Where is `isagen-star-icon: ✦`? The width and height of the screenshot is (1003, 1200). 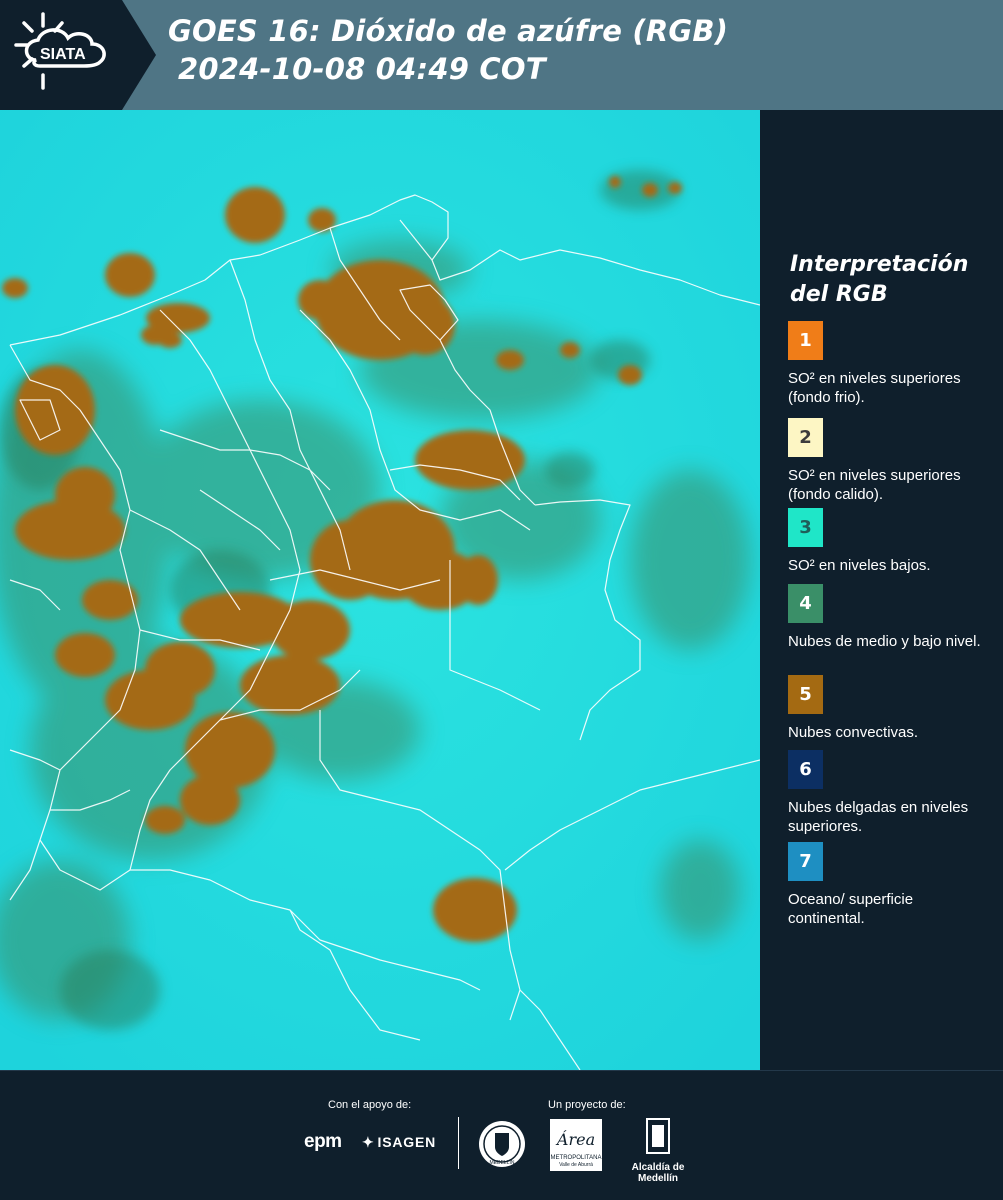 isagen-star-icon: ✦ is located at coordinates (368, 1142).